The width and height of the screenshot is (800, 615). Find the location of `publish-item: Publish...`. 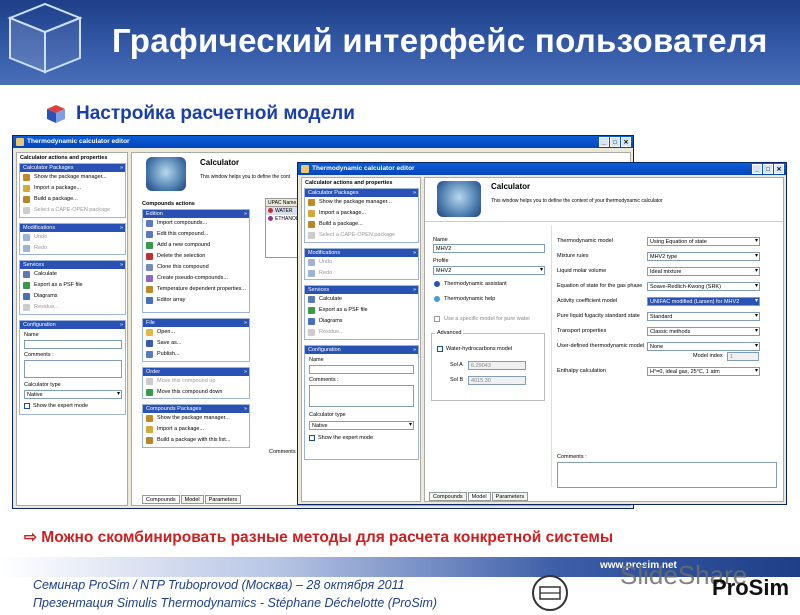

publish-item: Publish... is located at coordinates (196, 354).